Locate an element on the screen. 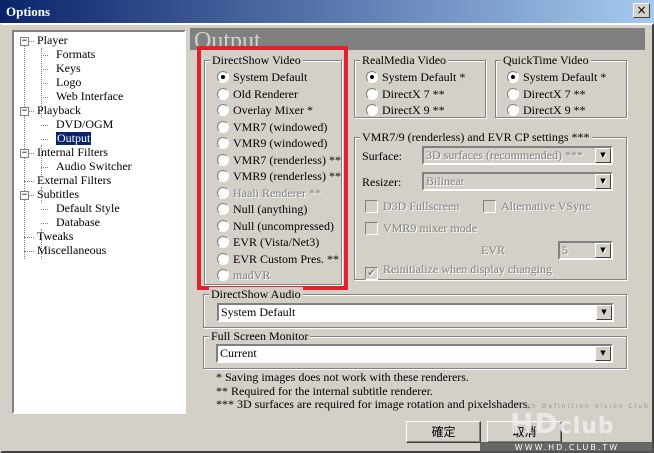 The image size is (654, 453). tree-item: Default Style is located at coordinates (88, 208).